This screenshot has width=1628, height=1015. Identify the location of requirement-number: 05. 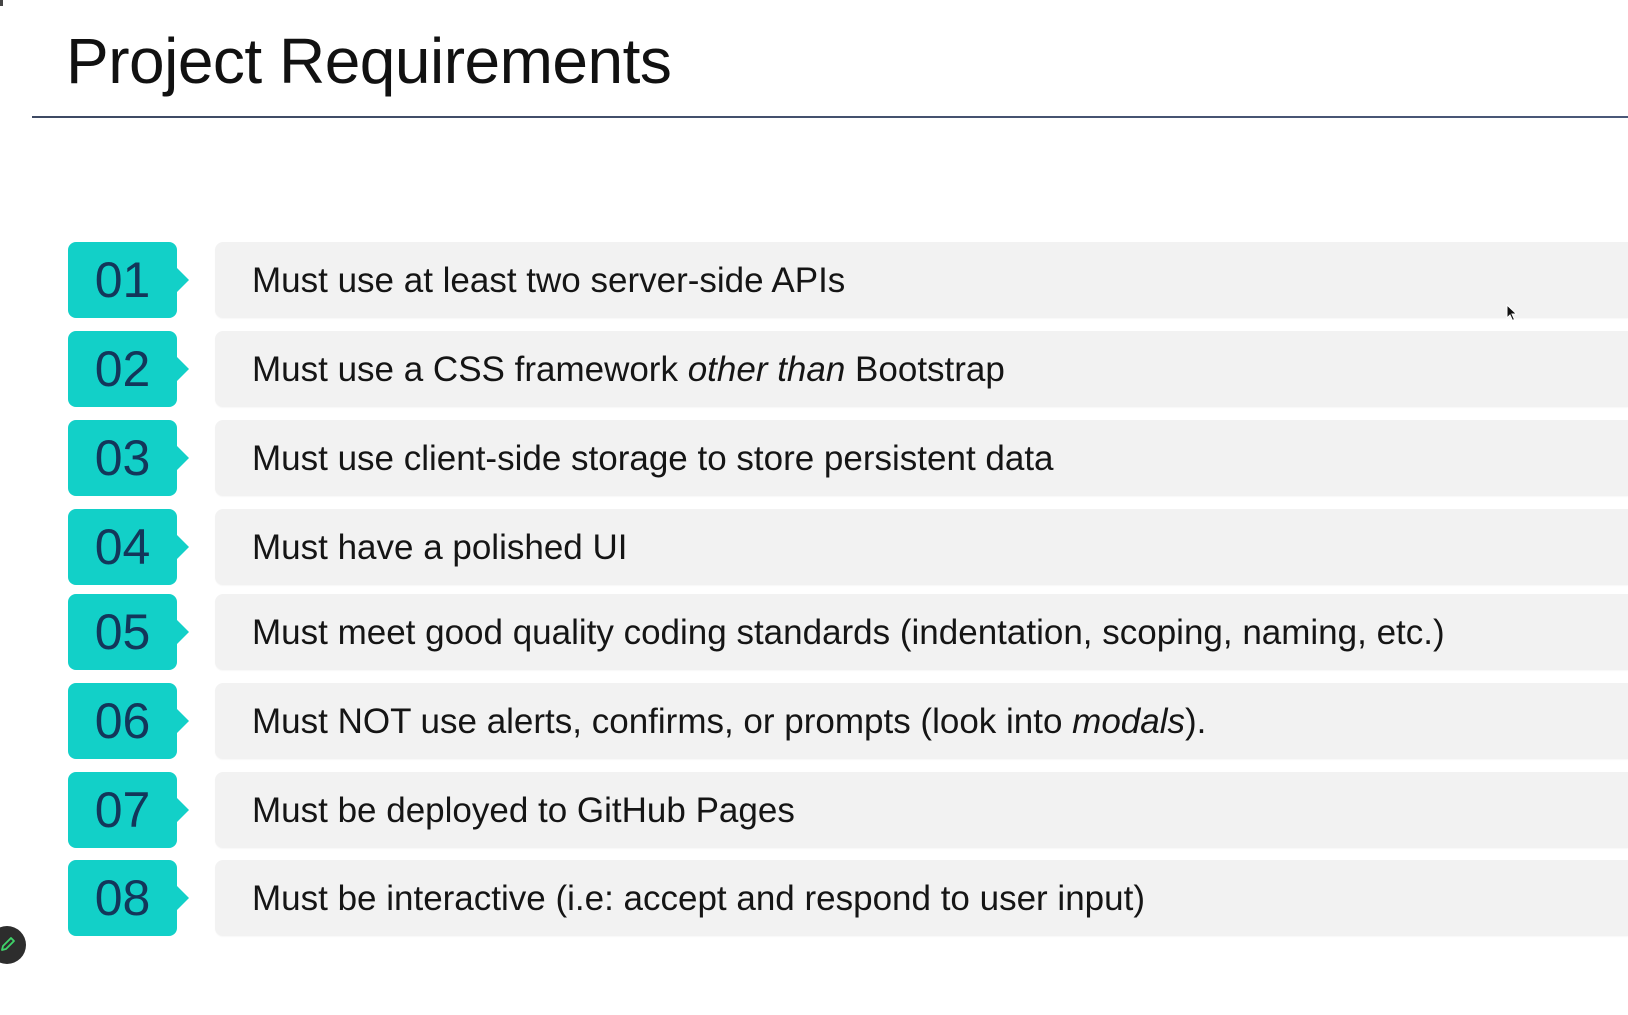
(122, 632).